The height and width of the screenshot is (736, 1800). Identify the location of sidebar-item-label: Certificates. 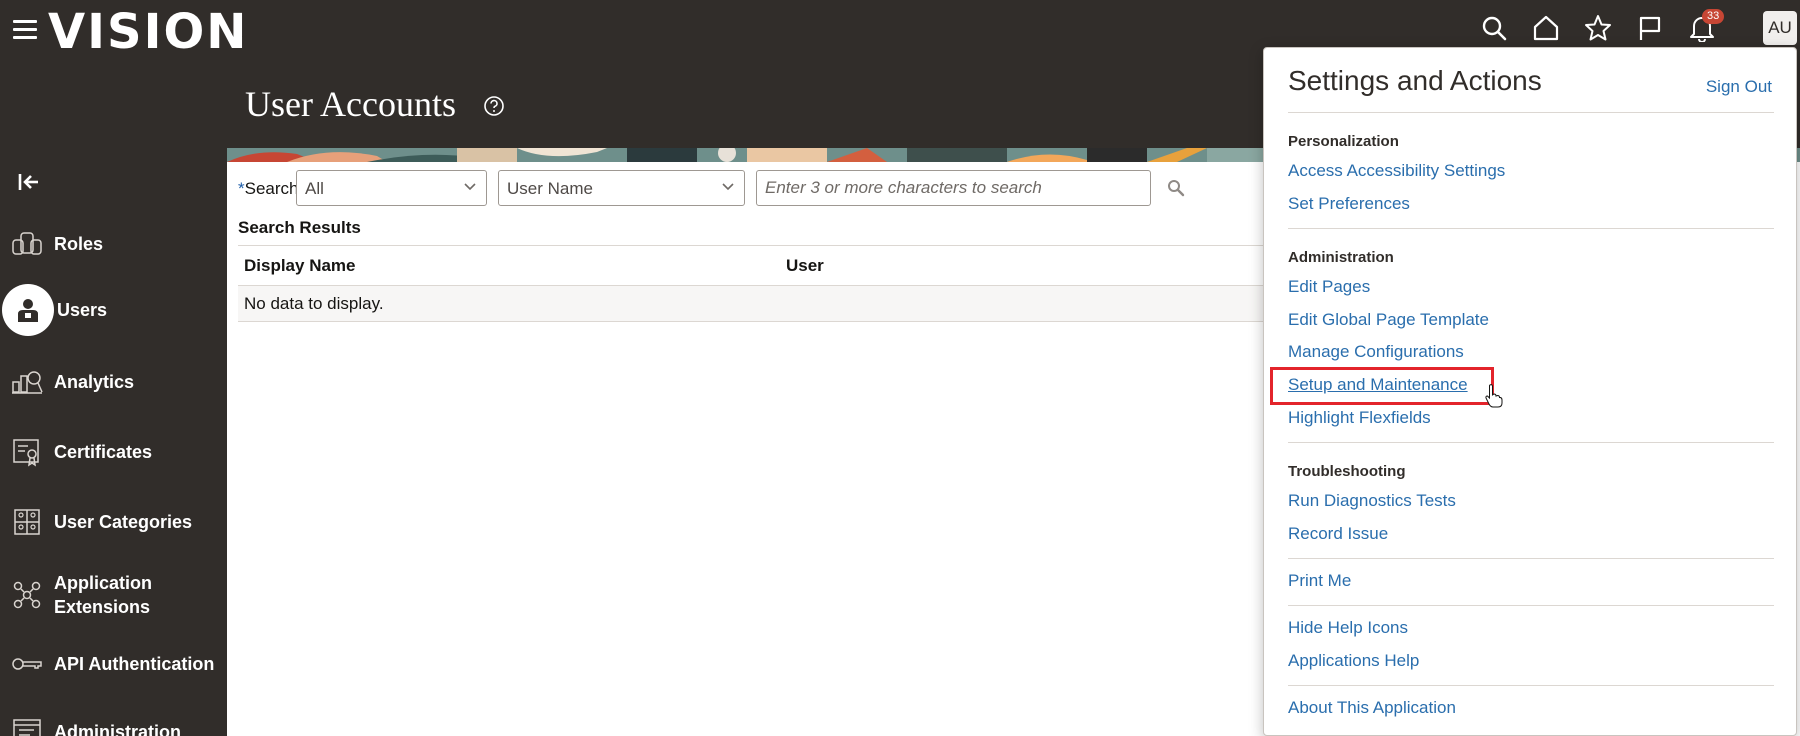
(103, 452).